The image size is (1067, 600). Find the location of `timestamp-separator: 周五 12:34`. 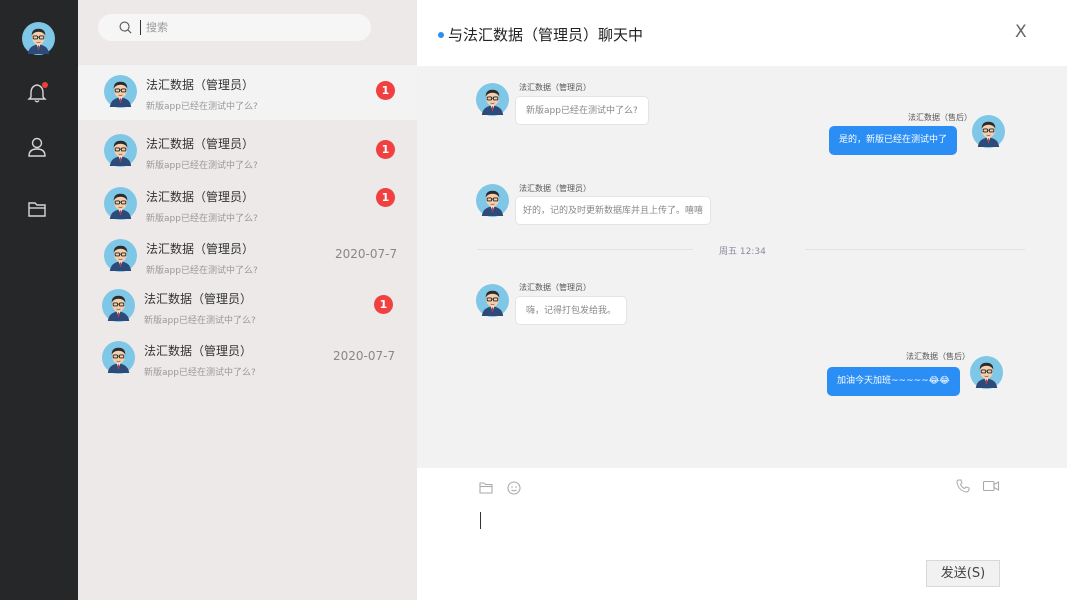

timestamp-separator: 周五 12:34 is located at coordinates (742, 252).